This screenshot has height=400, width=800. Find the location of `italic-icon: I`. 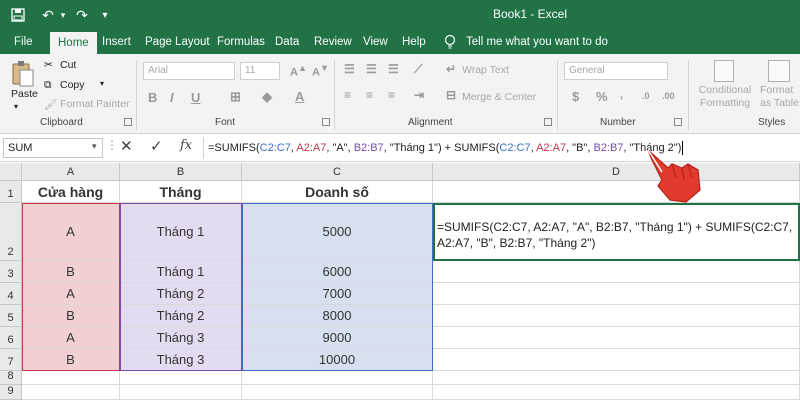

italic-icon: I is located at coordinates (172, 97).